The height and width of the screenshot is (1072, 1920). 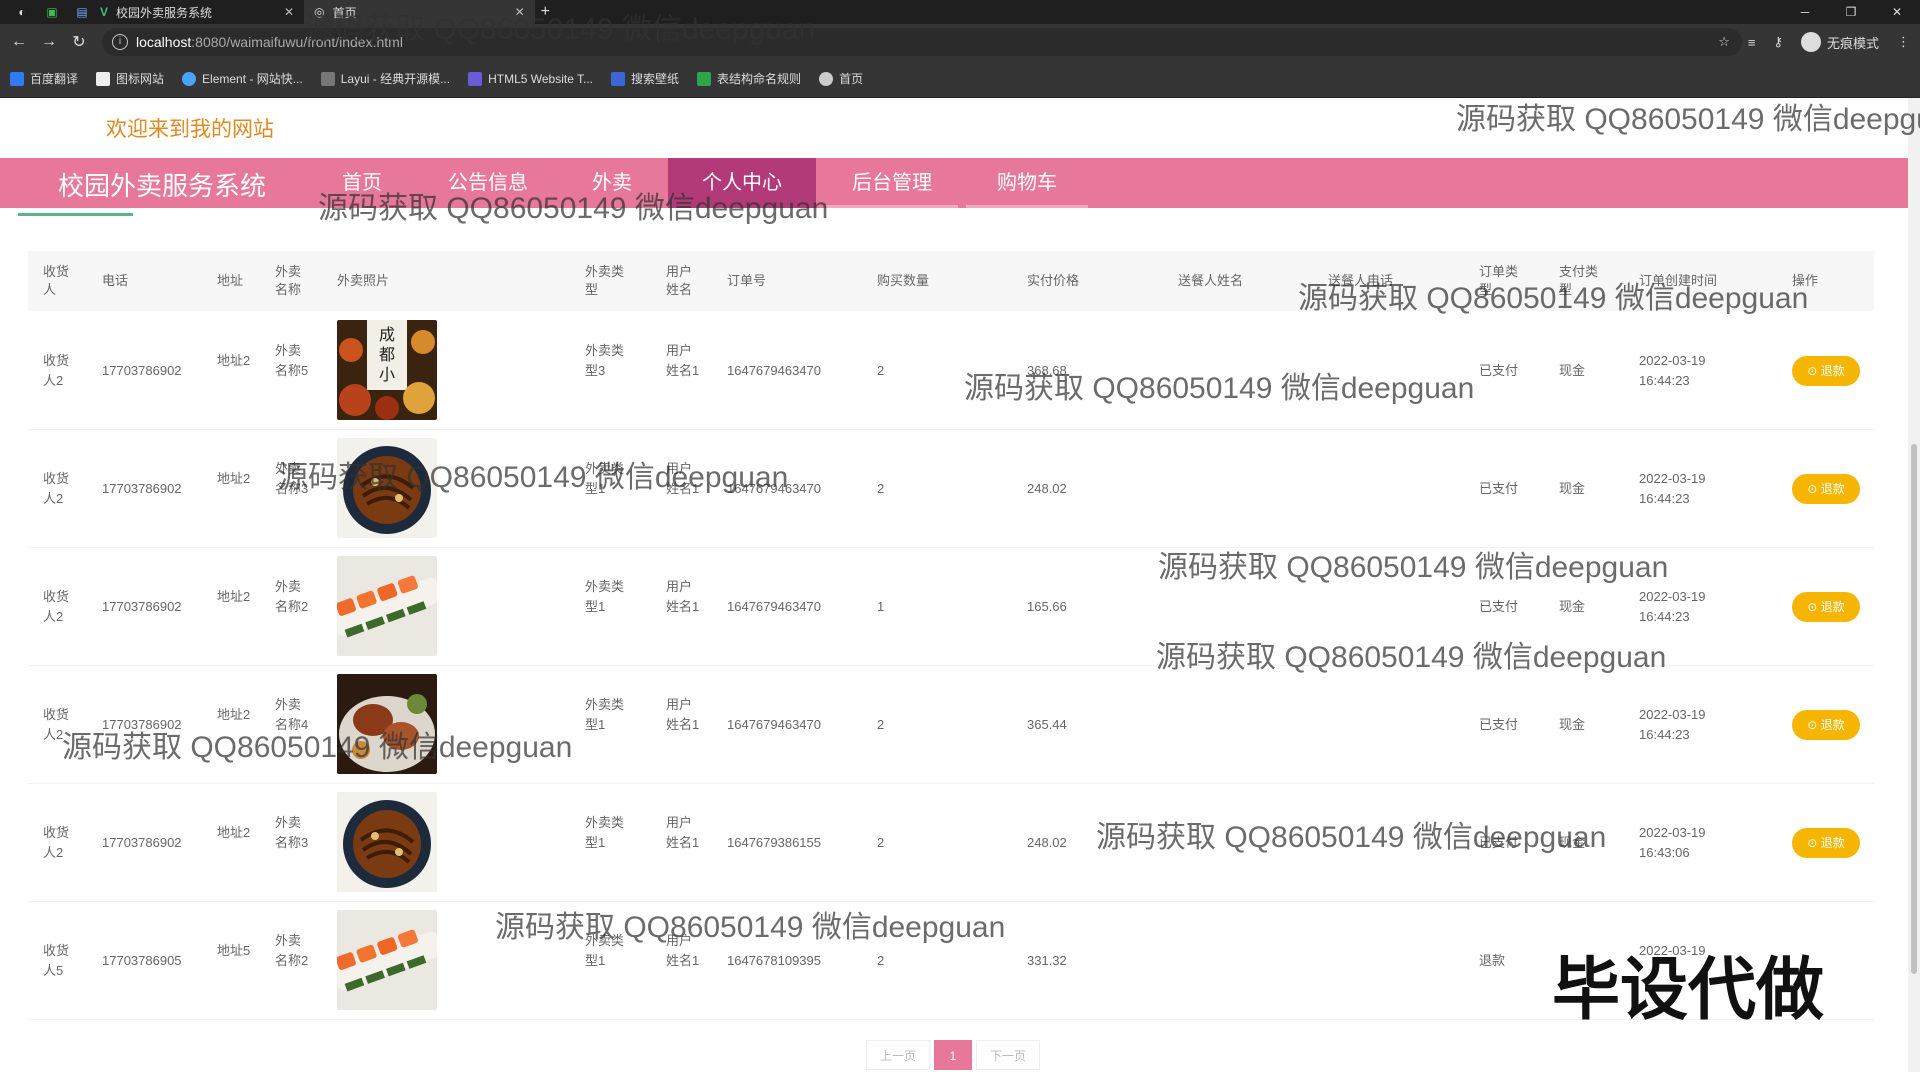 I want to click on nav-takeaway: 外卖, so click(x=612, y=183).